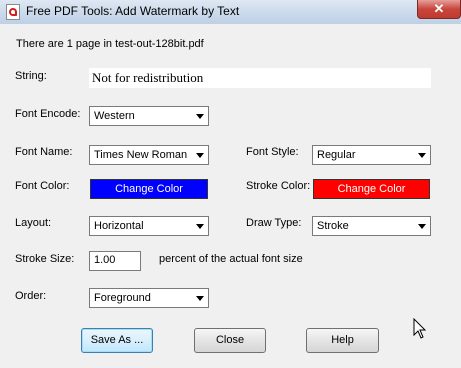 This screenshot has width=461, height=368. I want to click on order-label: Order:, so click(31, 296).